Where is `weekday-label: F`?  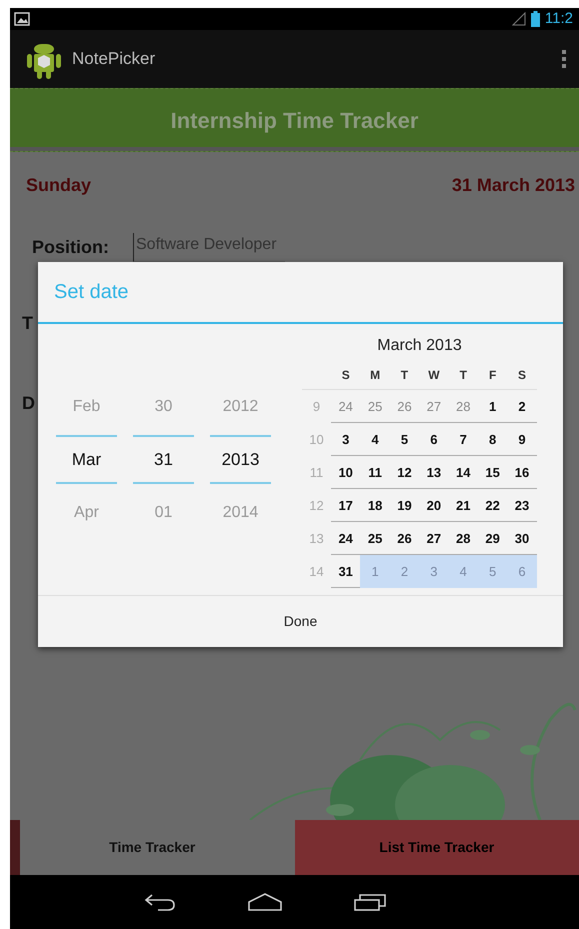 weekday-label: F is located at coordinates (493, 375).